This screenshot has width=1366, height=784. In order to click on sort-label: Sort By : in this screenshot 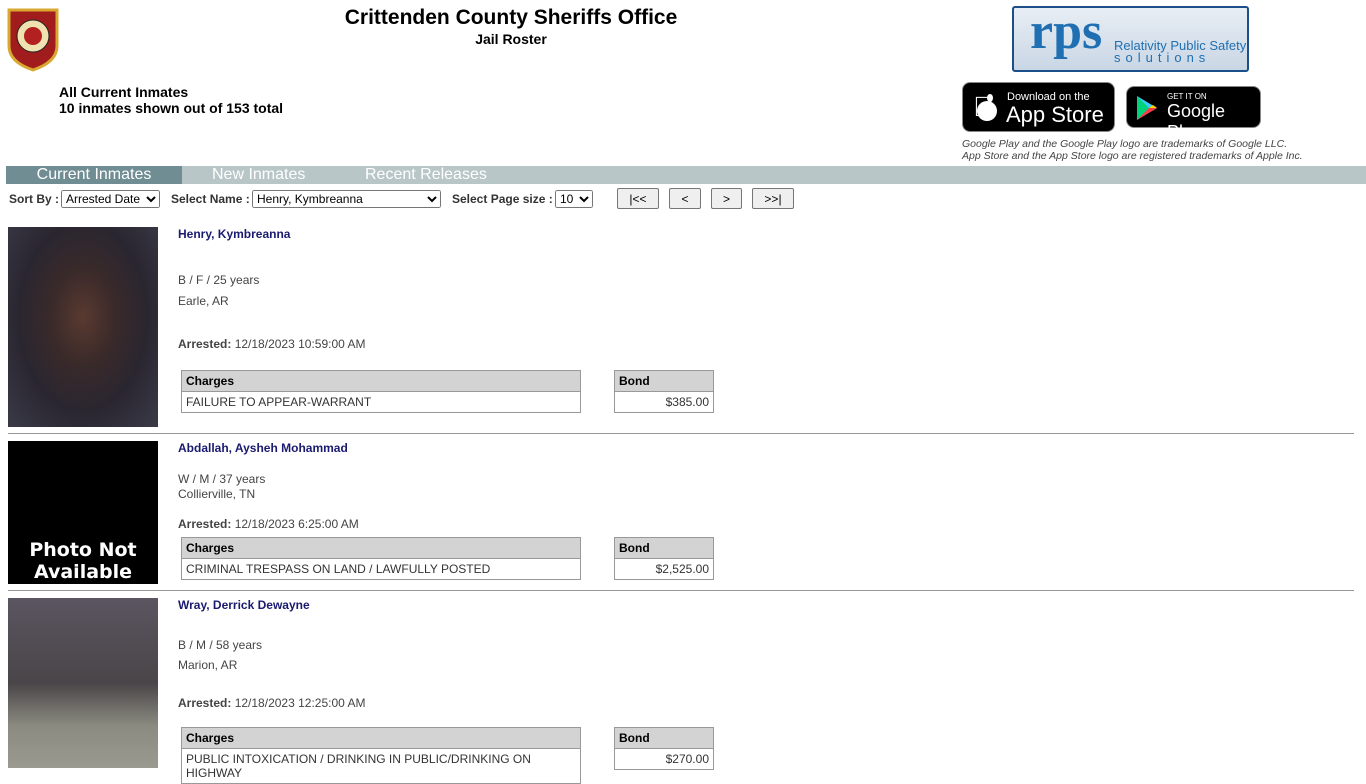, I will do `click(34, 199)`.